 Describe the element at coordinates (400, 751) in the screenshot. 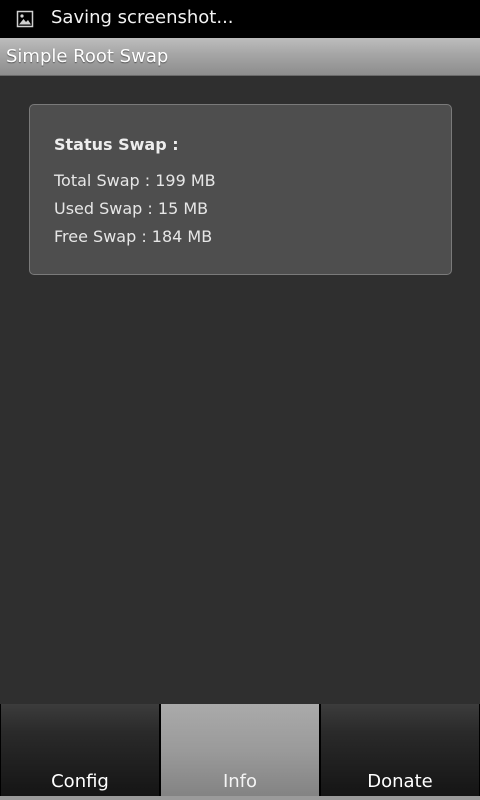

I see `tab-donate: Donate` at that location.